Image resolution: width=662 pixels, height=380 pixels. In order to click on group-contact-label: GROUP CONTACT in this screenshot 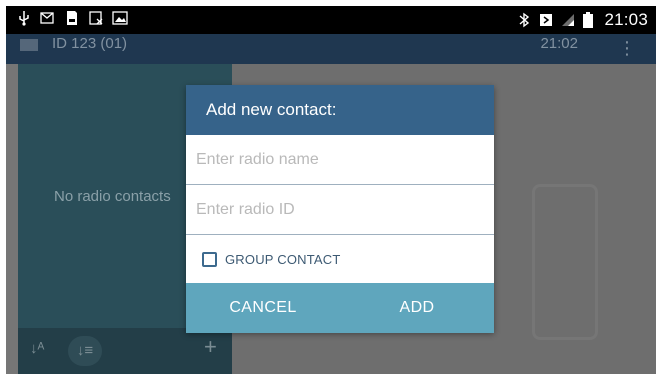, I will do `click(283, 259)`.